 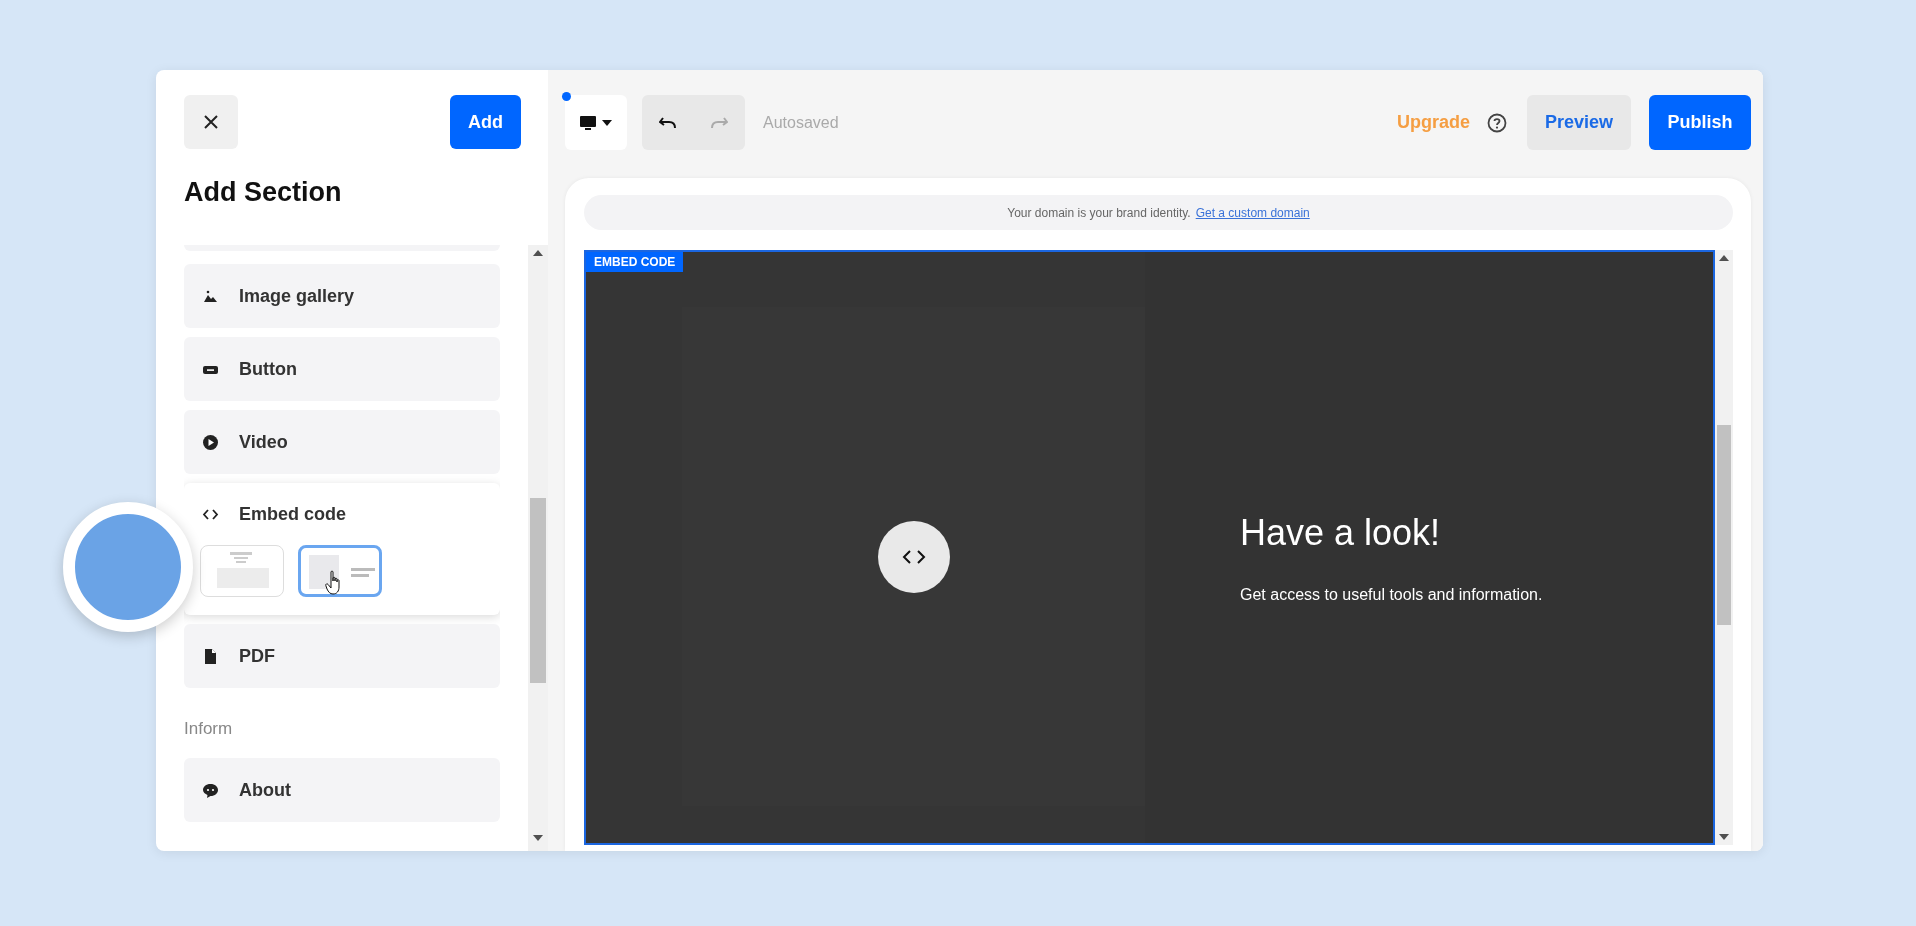 I want to click on publish-button: Publish, so click(x=1700, y=122).